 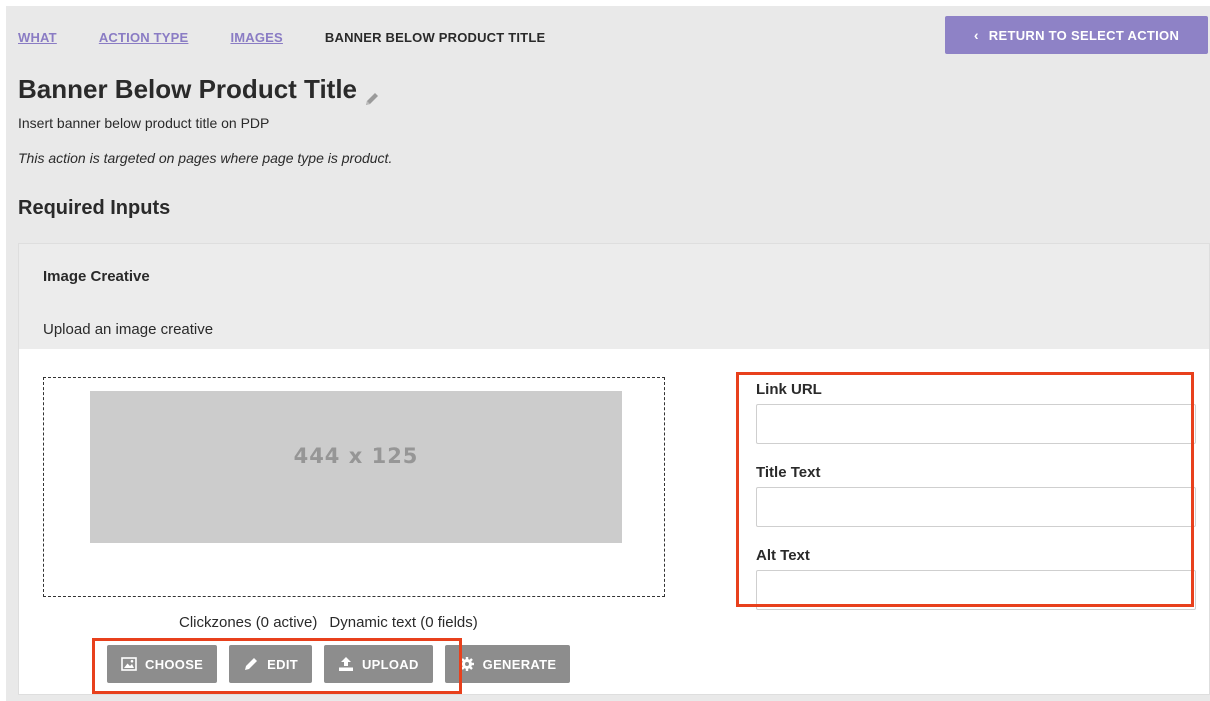 I want to click on title-text-input, so click(x=976, y=507).